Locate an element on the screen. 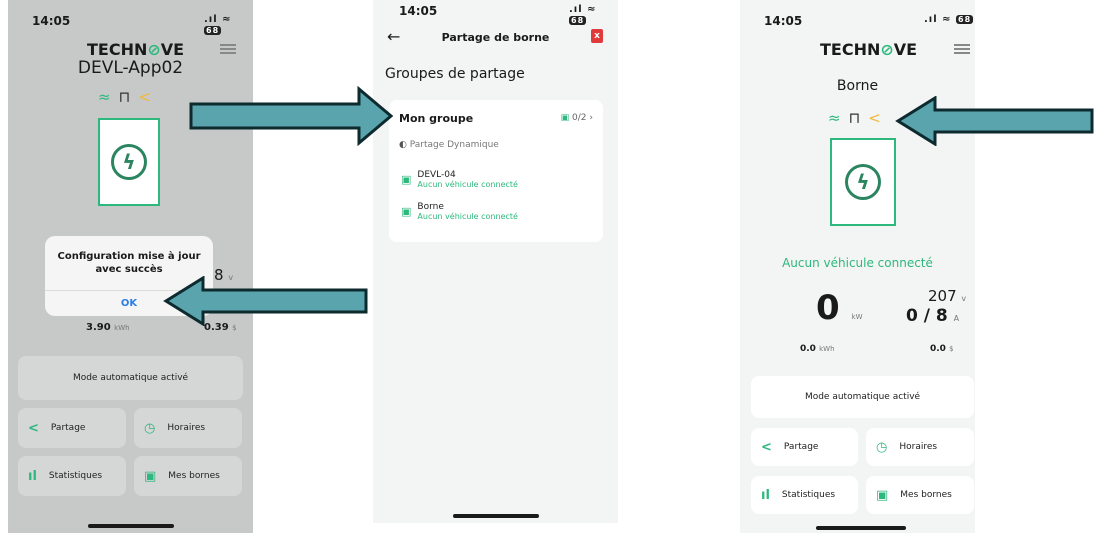 The image size is (1094, 533). group-name: Mon groupe is located at coordinates (436, 118).